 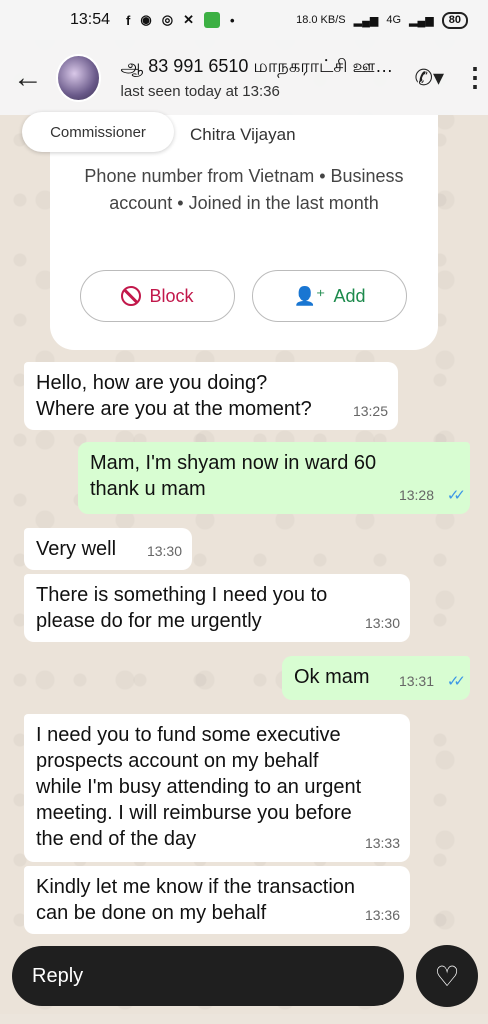 What do you see at coordinates (208, 976) in the screenshot?
I see `reply-input: Reply` at bounding box center [208, 976].